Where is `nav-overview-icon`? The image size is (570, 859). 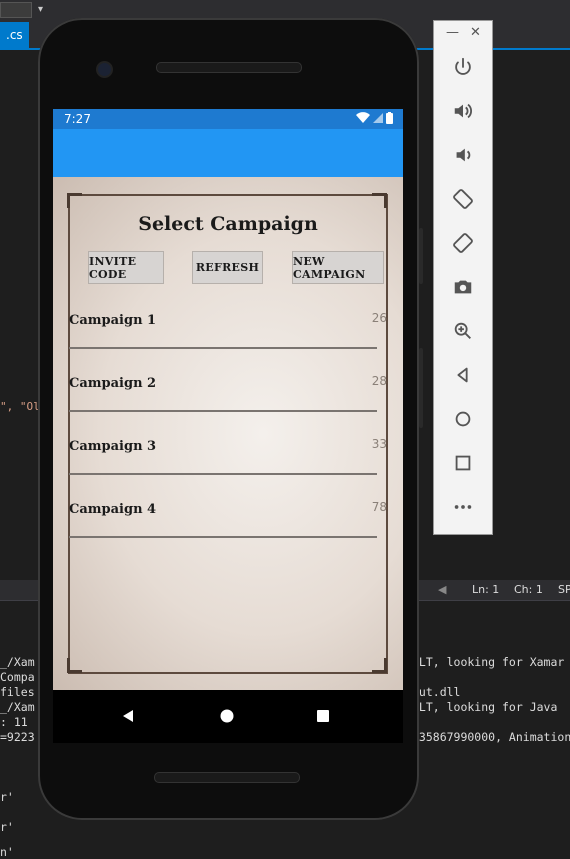
nav-overview-icon is located at coordinates (323, 716).